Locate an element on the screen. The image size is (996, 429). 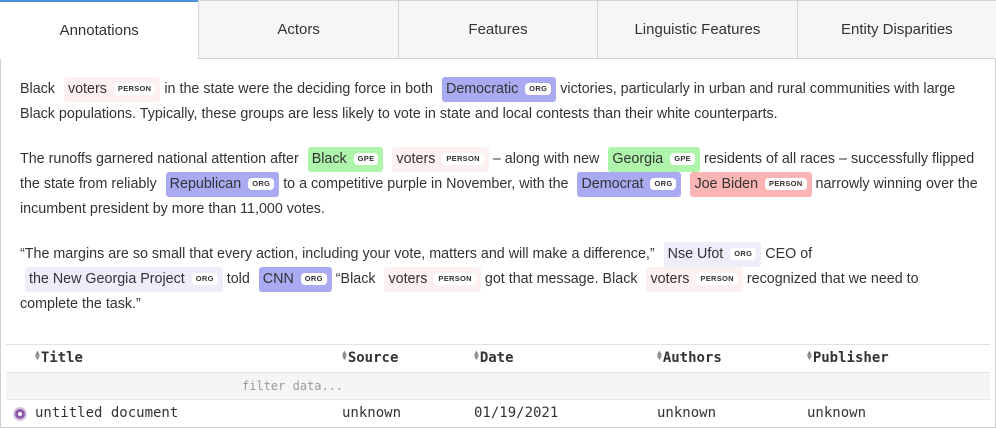
entity-org: Democratic ORG is located at coordinates (499, 89).